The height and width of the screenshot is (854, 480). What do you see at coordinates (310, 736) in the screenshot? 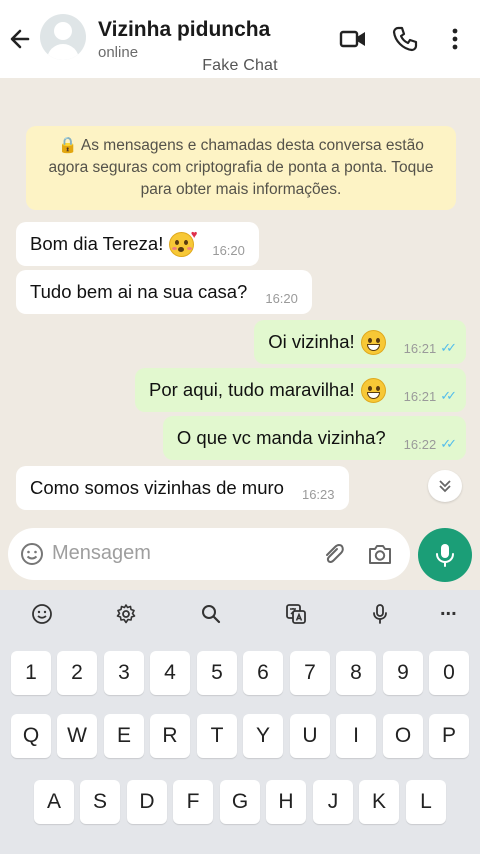
I see `key: U` at bounding box center [310, 736].